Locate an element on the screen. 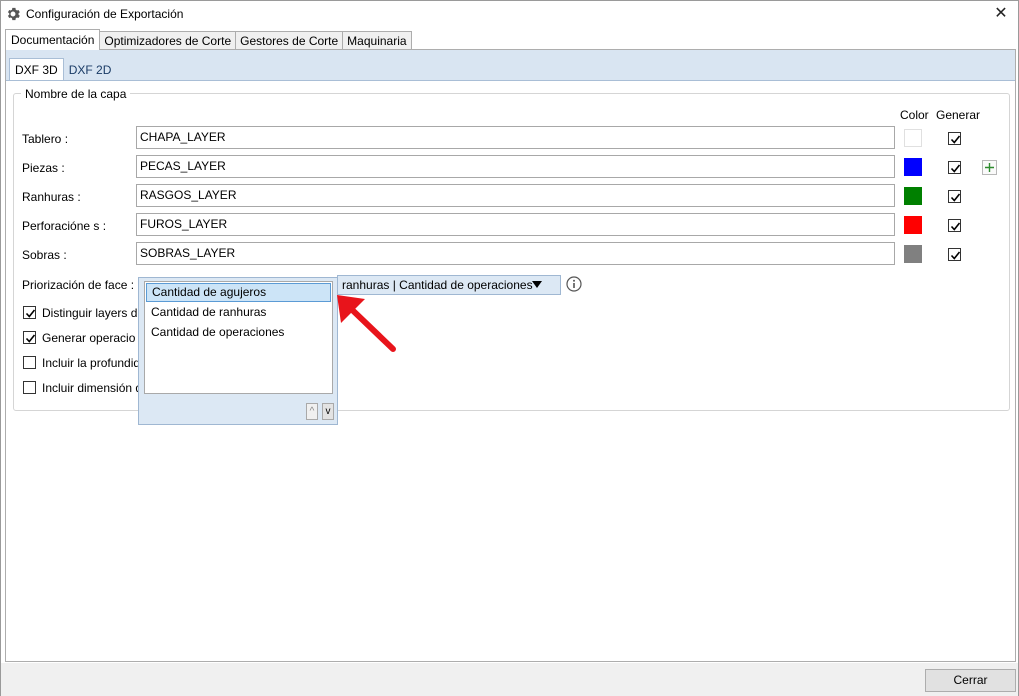 The height and width of the screenshot is (696, 1019). perforaciones-generar-checkbox is located at coordinates (954, 225).